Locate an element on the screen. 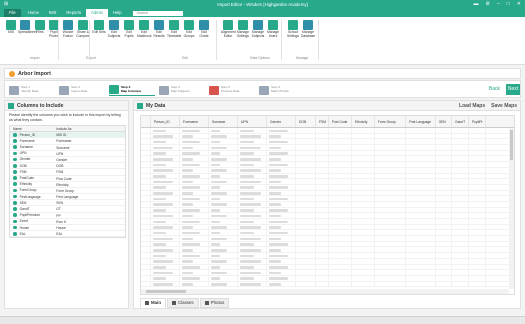 This screenshot has width=525, height=324. ribbon-share-compare-button: Share & Compare is located at coordinates (83, 29).